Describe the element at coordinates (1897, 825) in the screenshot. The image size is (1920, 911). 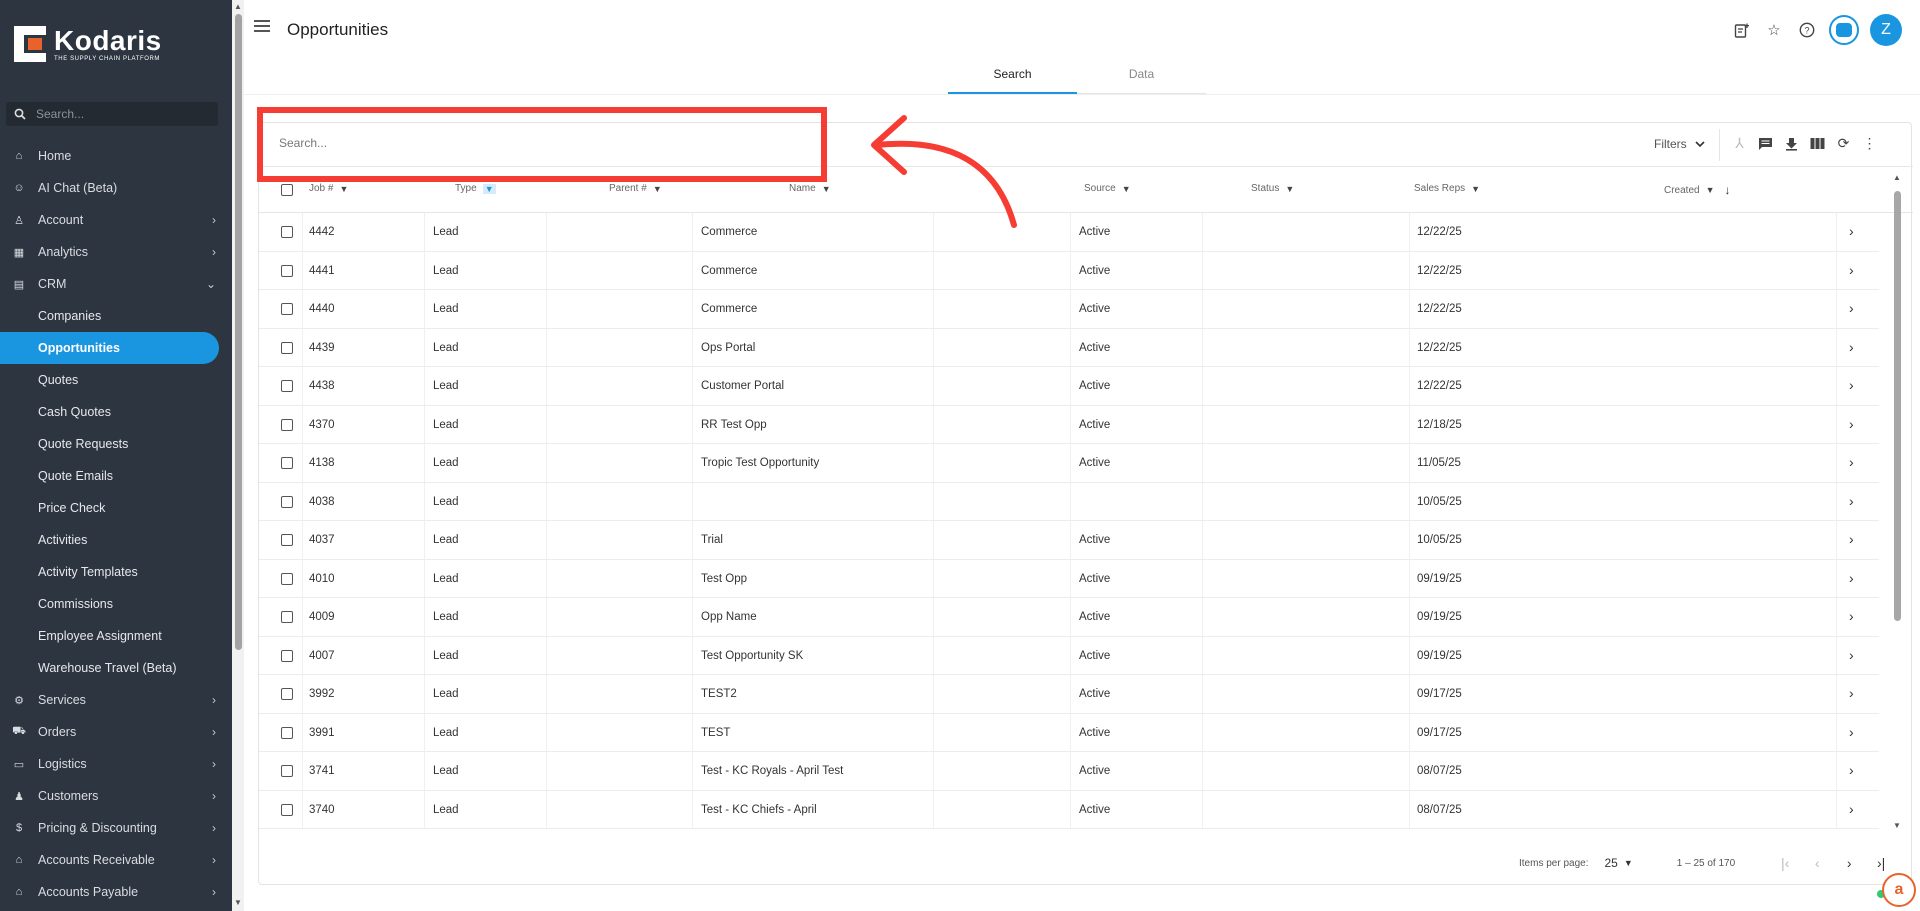
I see `scroll-down-arrow-icon: ▼` at that location.